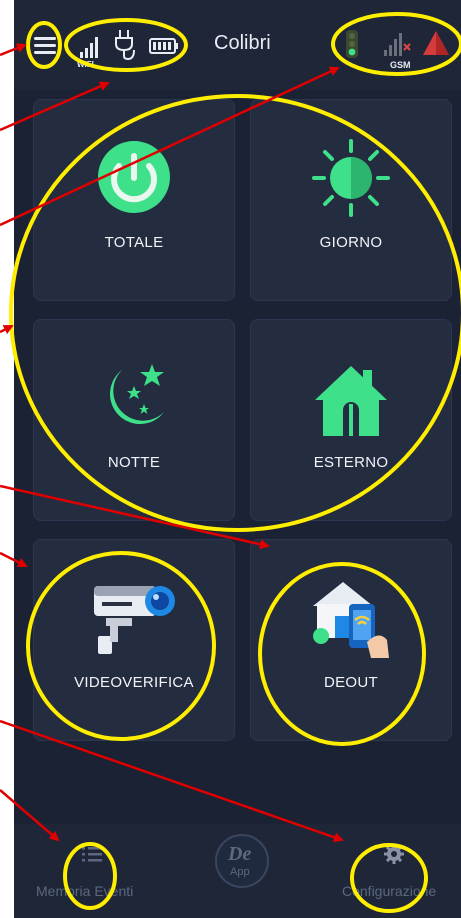 The height and width of the screenshot is (918, 461). Describe the element at coordinates (436, 43) in the screenshot. I see `alarm-warning-icon` at that location.